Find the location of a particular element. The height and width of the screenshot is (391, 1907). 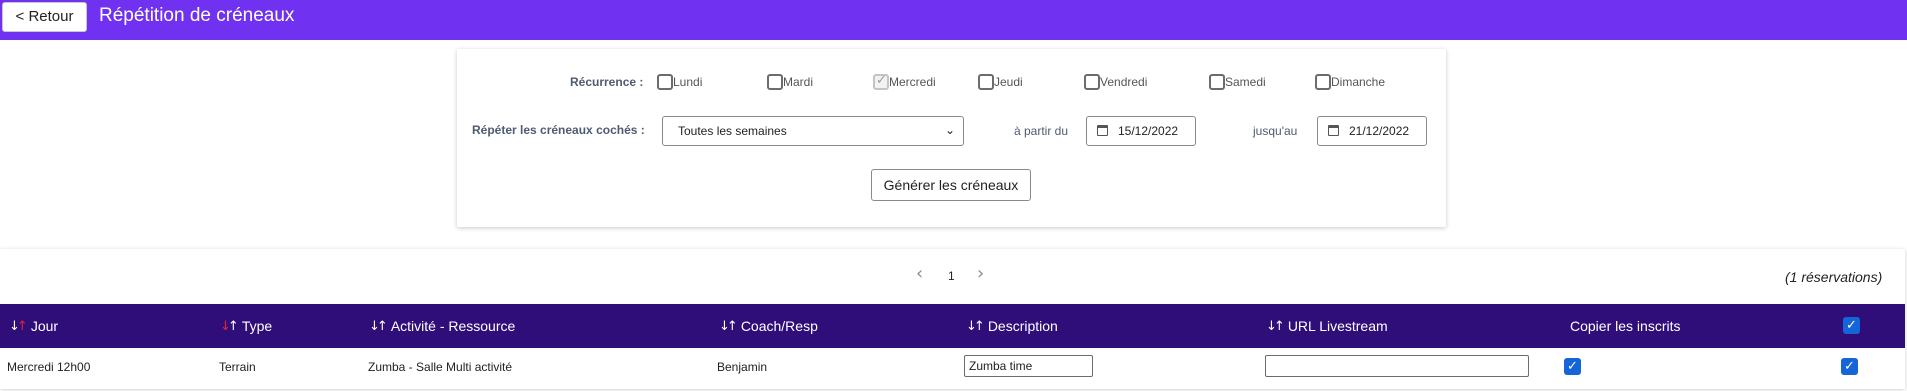

frequency-select: Toutes les semaines ⌄ is located at coordinates (813, 131).